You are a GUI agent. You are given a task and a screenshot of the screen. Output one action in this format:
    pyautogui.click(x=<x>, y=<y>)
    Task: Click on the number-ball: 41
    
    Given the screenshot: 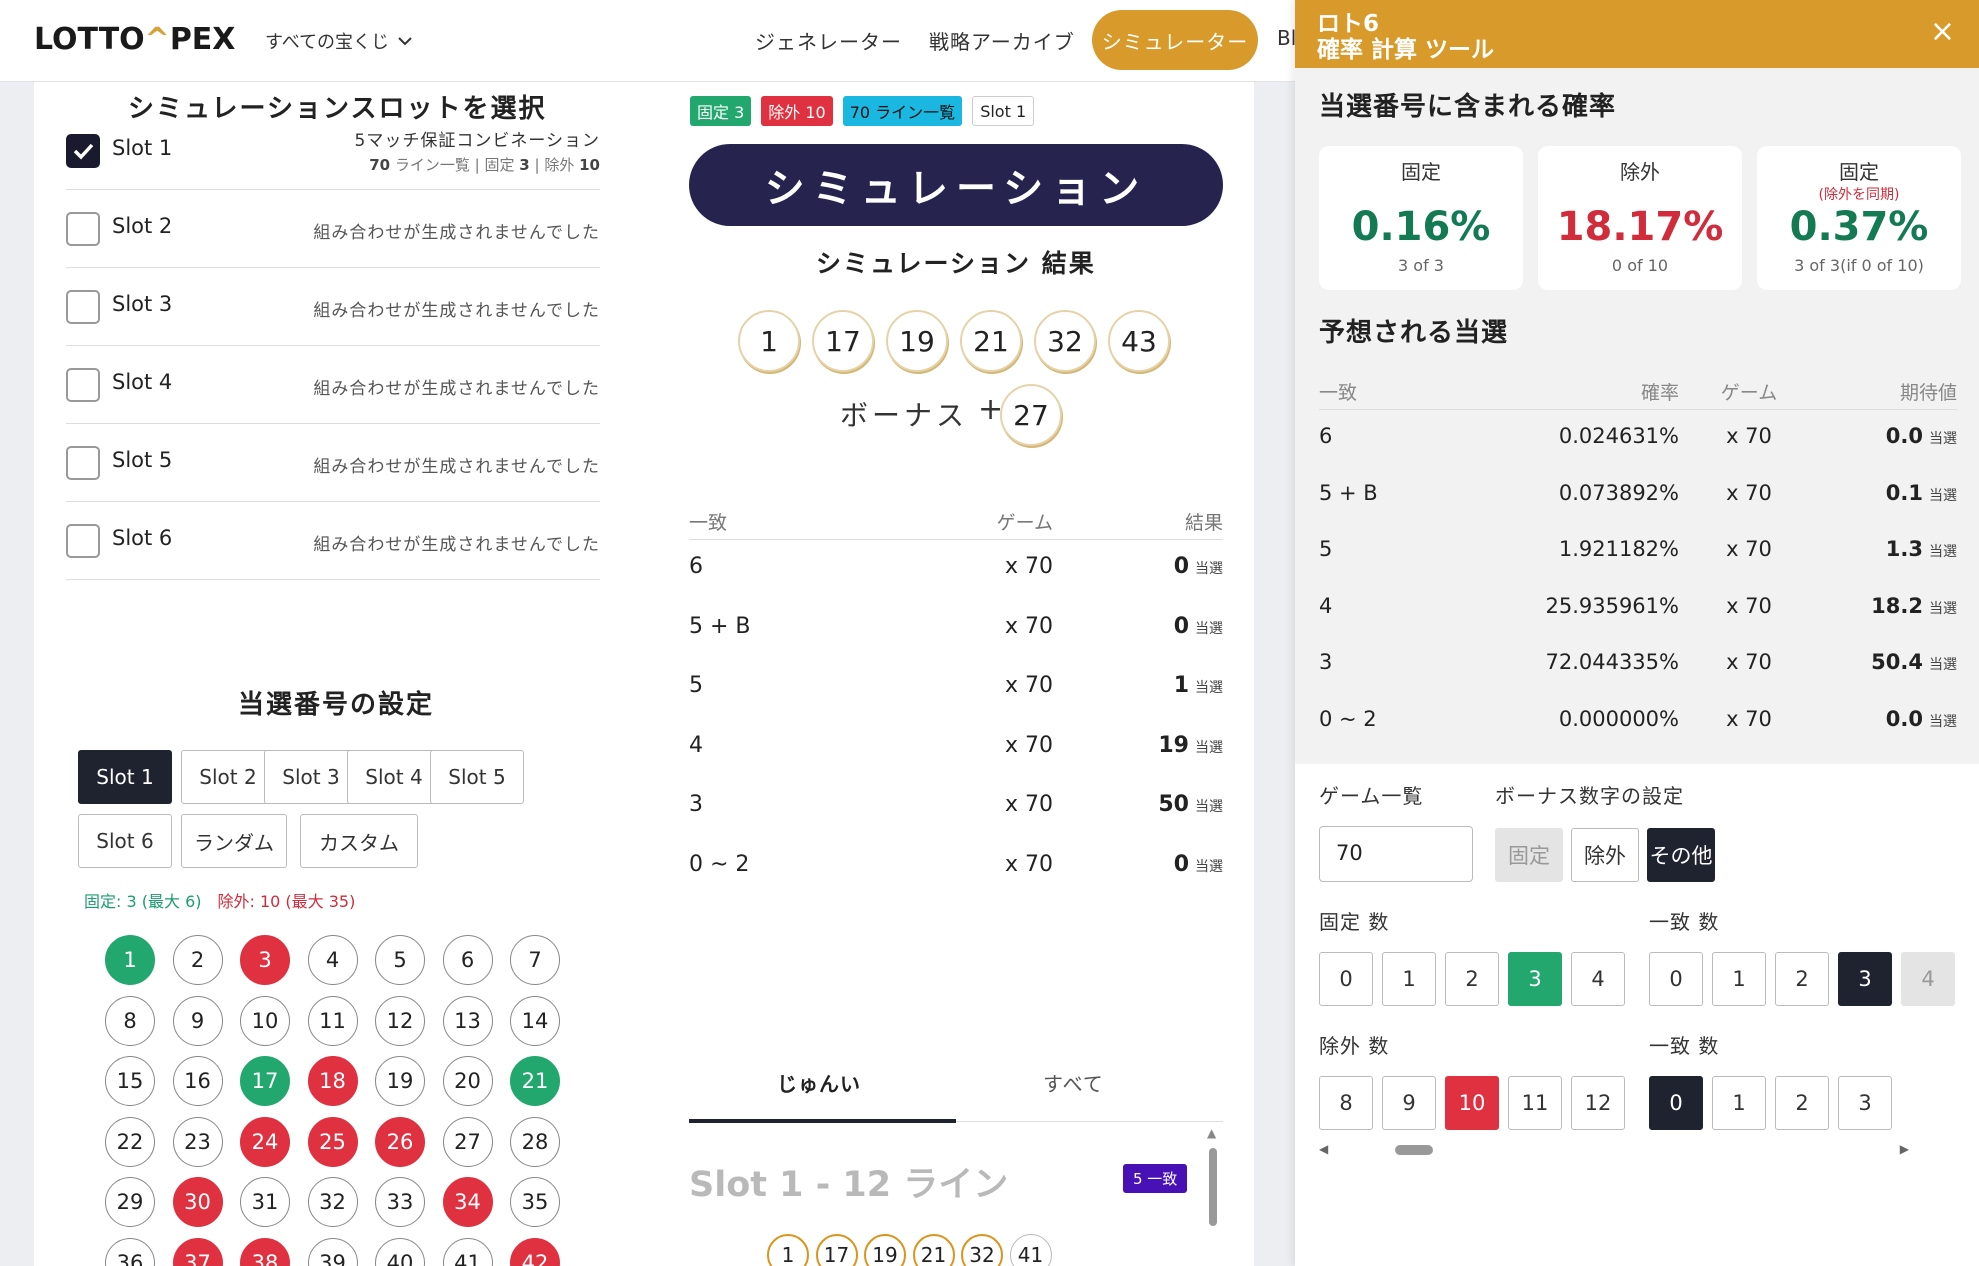 What is the action you would take?
    pyautogui.click(x=467, y=1251)
    